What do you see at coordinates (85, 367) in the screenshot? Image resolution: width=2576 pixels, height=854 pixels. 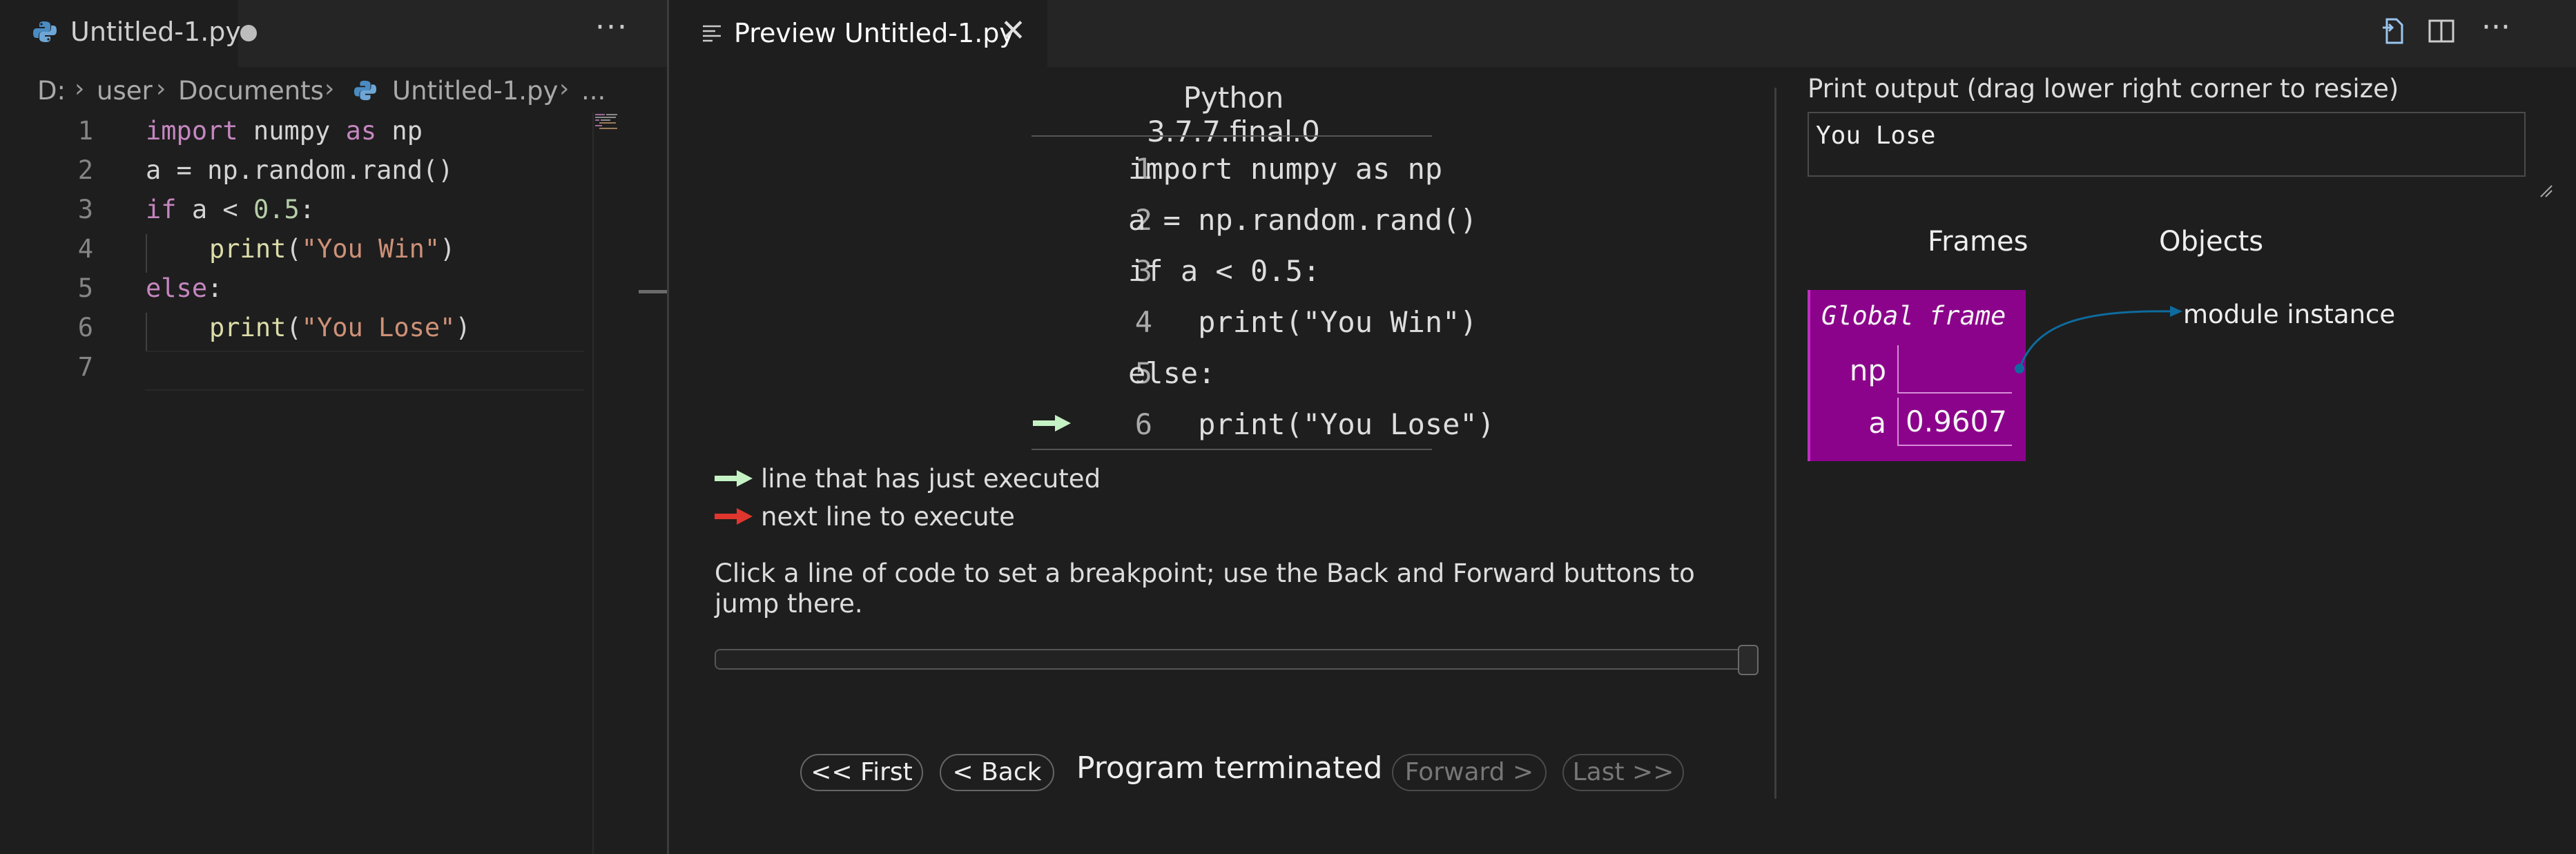 I see `line-number: 7` at bounding box center [85, 367].